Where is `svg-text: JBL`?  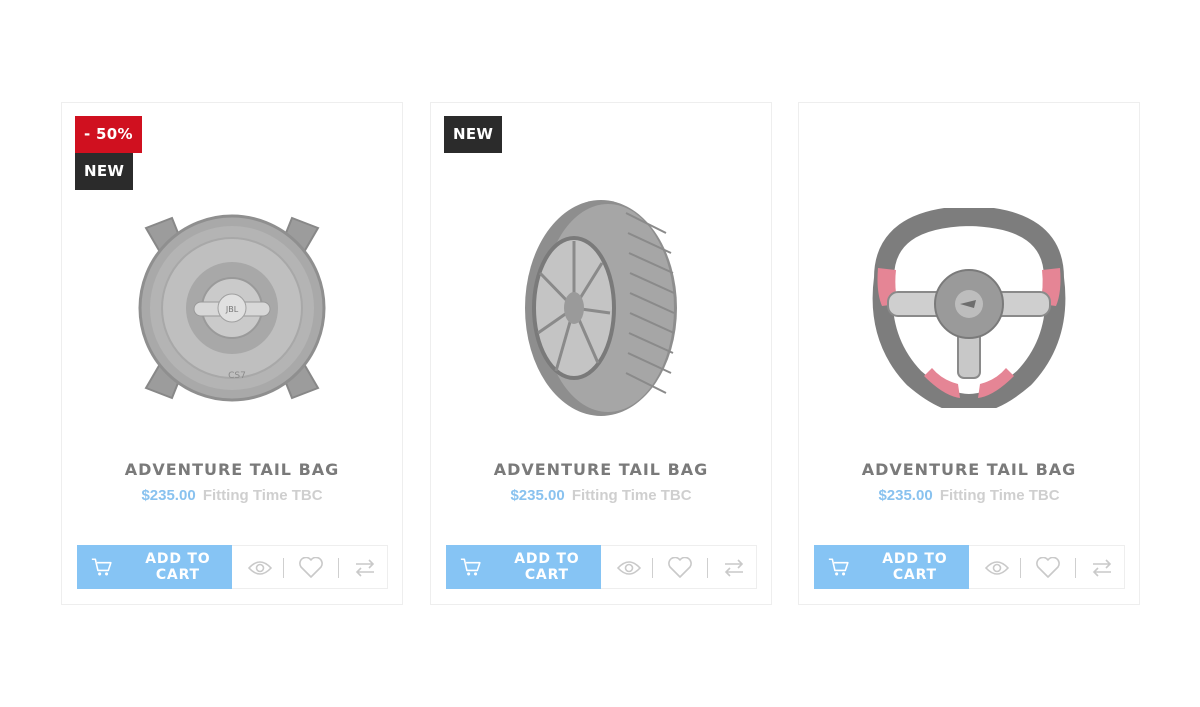 svg-text: JBL is located at coordinates (232, 309).